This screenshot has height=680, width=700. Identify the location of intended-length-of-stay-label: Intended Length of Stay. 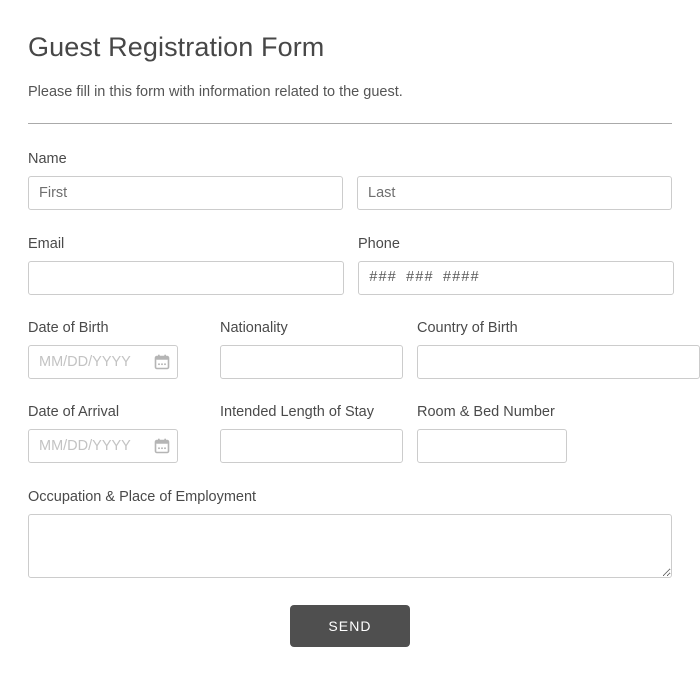
(297, 412).